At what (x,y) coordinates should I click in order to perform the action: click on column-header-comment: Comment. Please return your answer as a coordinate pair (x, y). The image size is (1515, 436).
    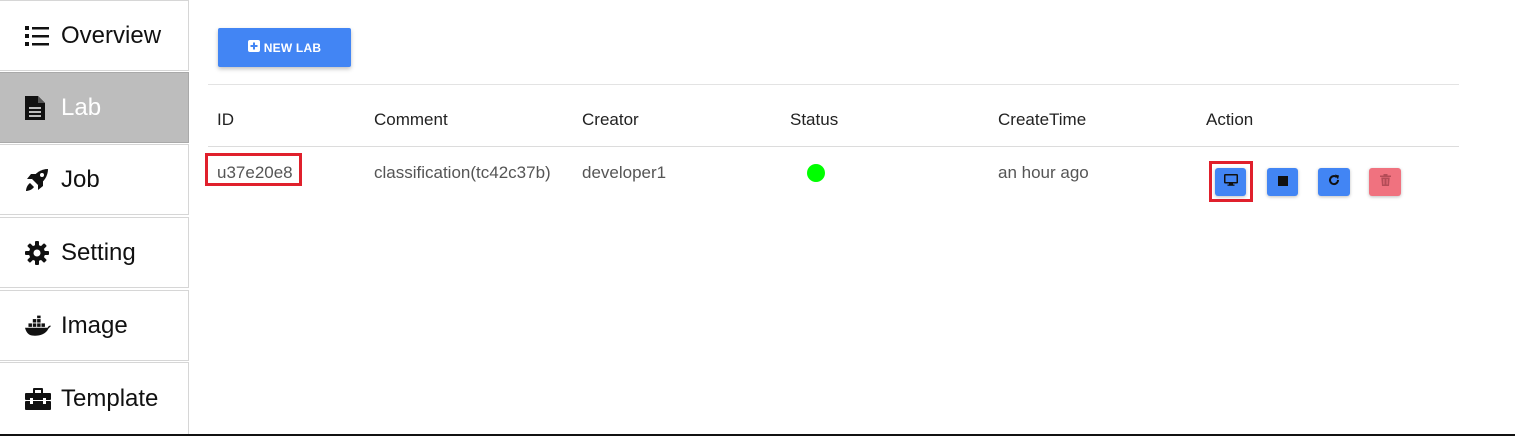
    Looking at the image, I should click on (411, 119).